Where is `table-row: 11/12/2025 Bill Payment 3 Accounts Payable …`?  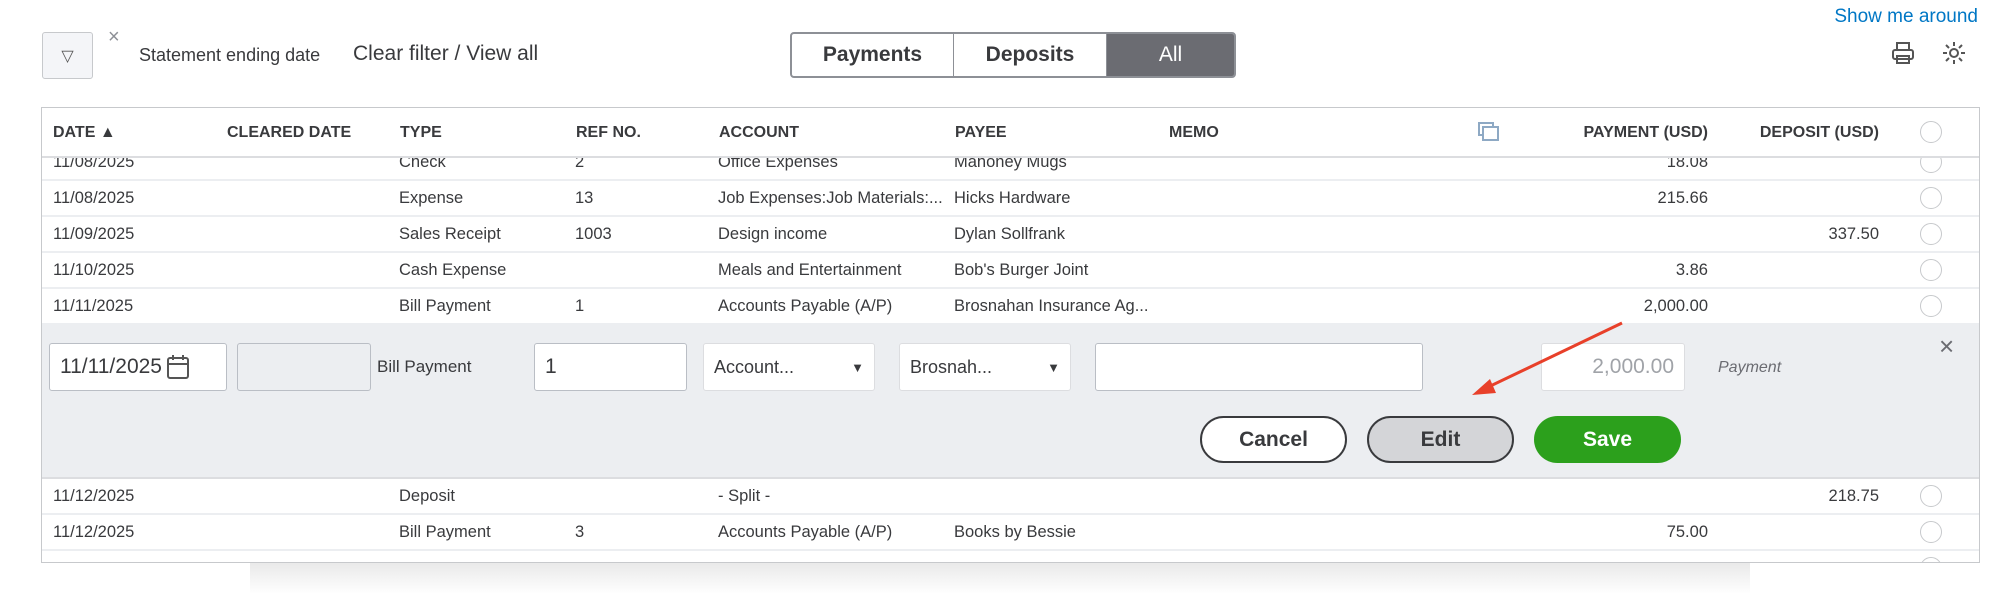
table-row: 11/12/2025 Bill Payment 3 Accounts Payable … is located at coordinates (1010, 533).